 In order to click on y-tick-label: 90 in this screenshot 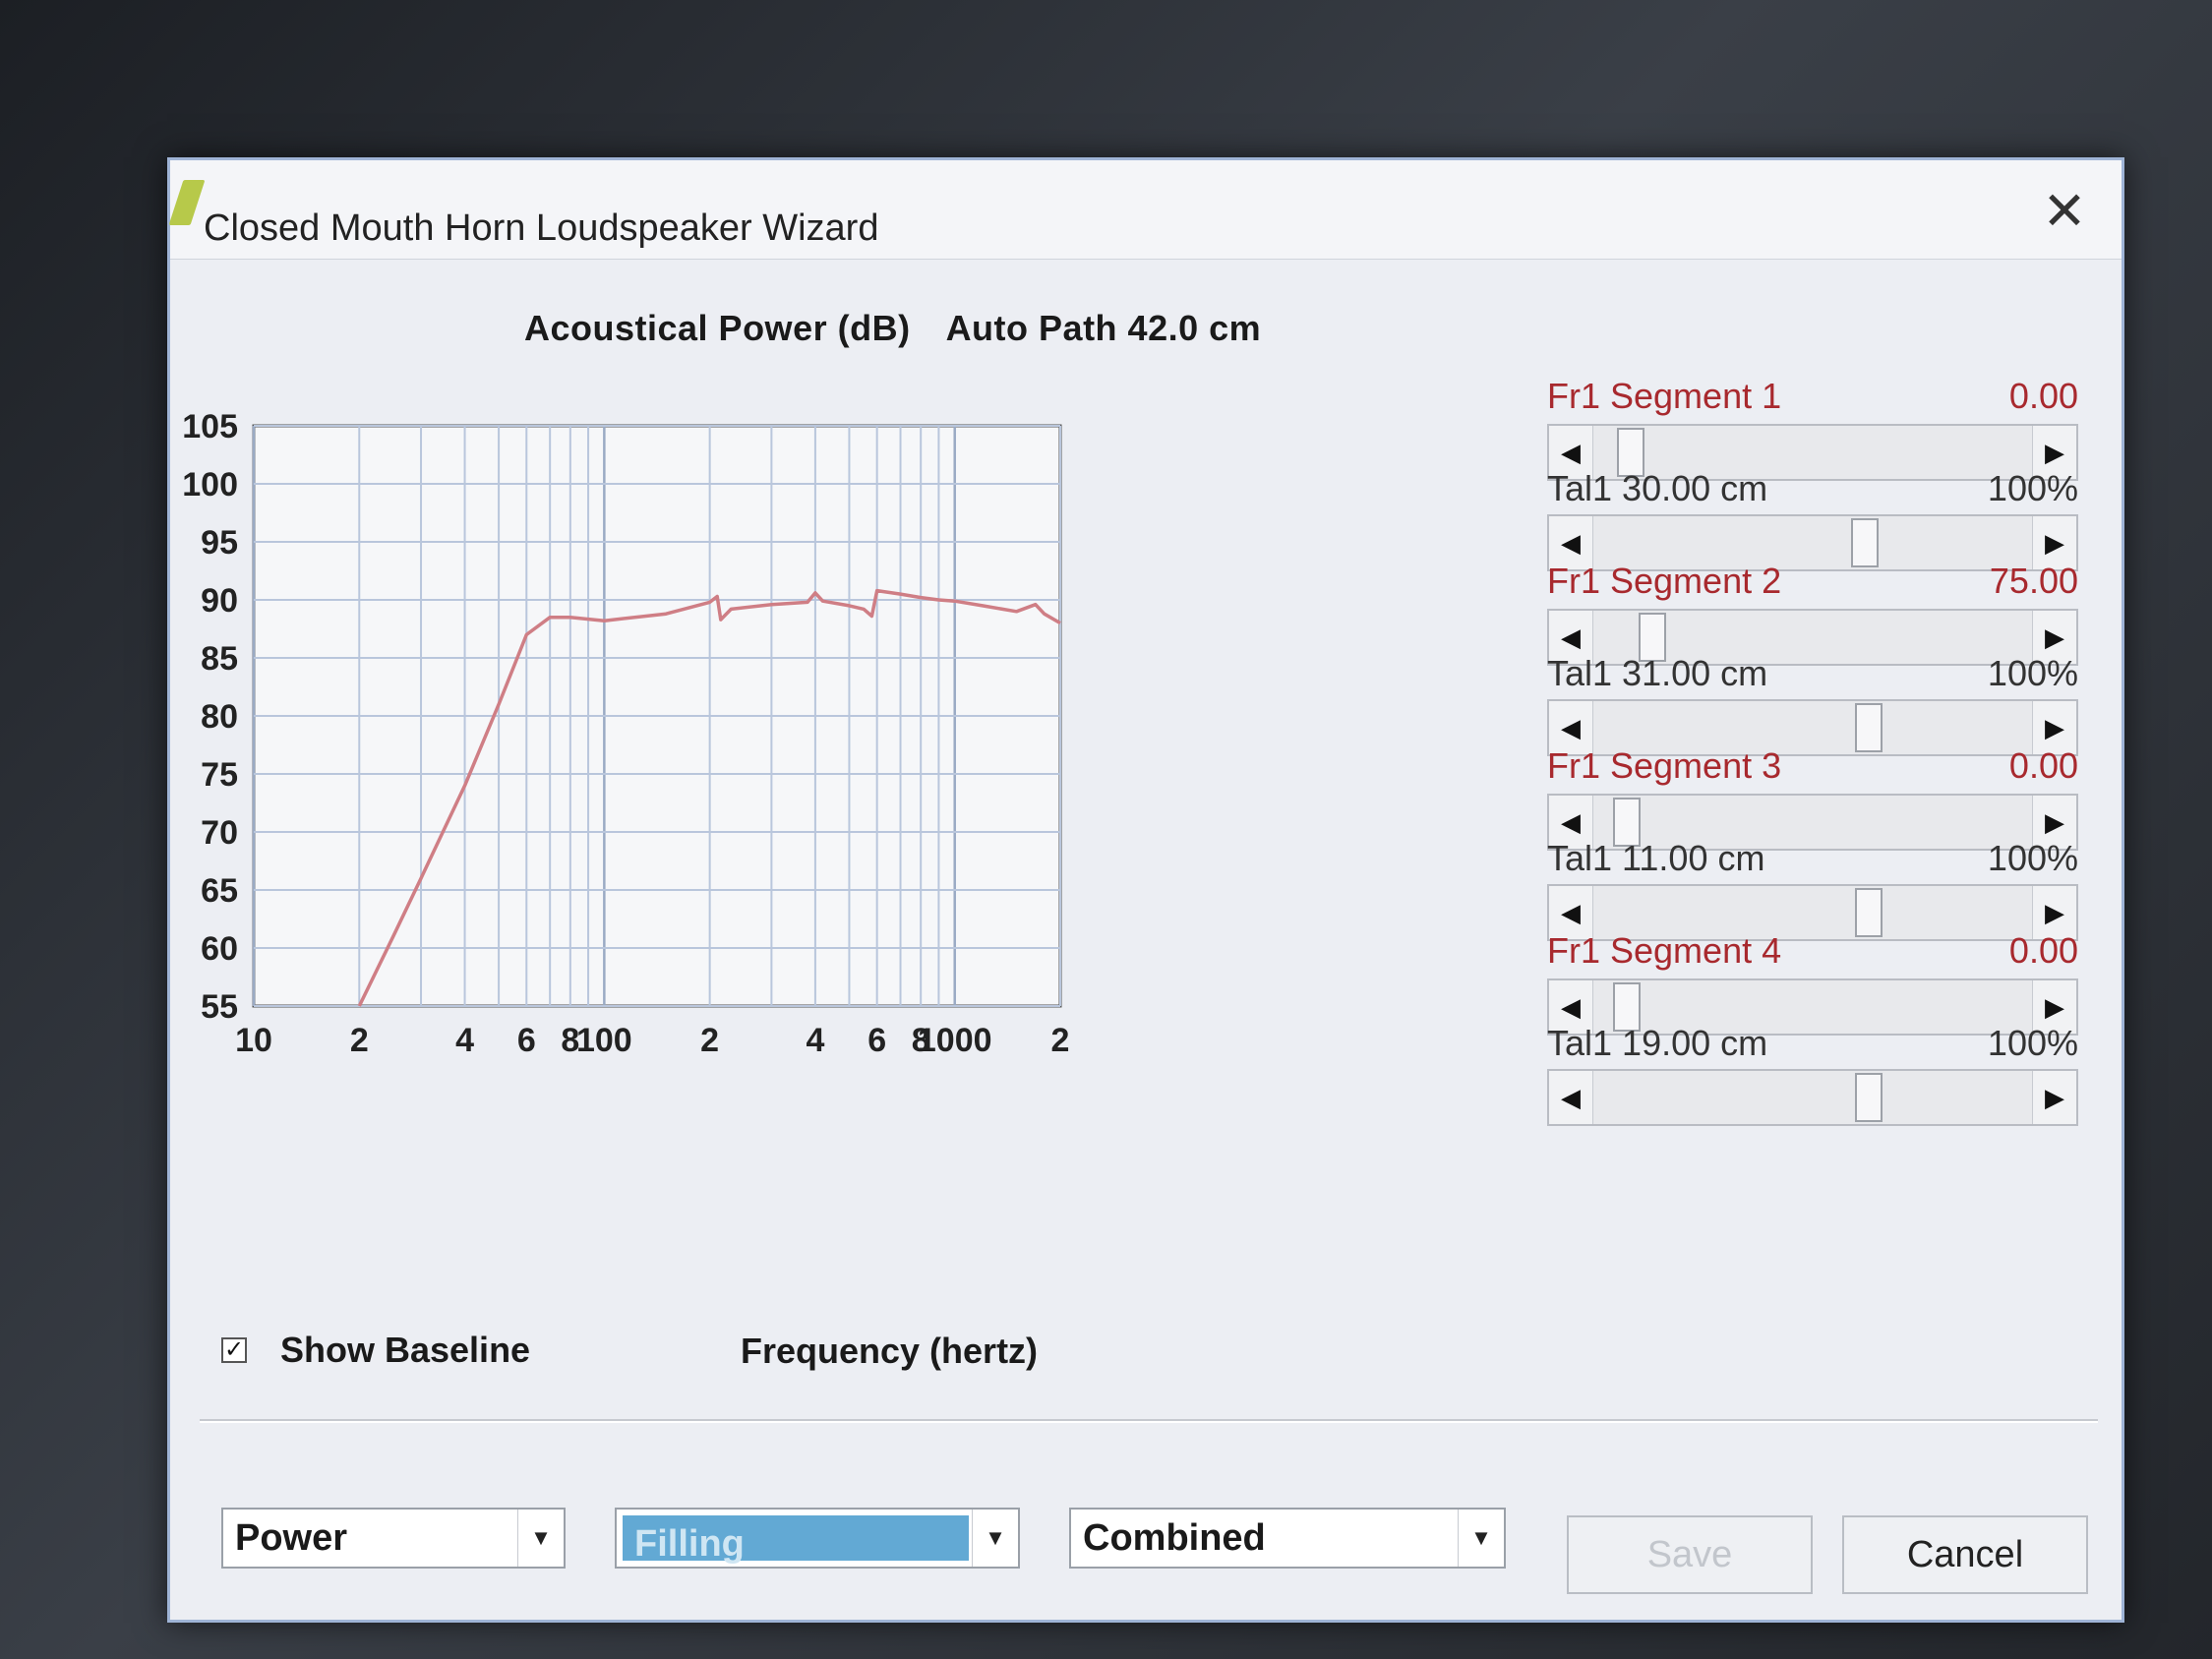, I will do `click(219, 601)`.